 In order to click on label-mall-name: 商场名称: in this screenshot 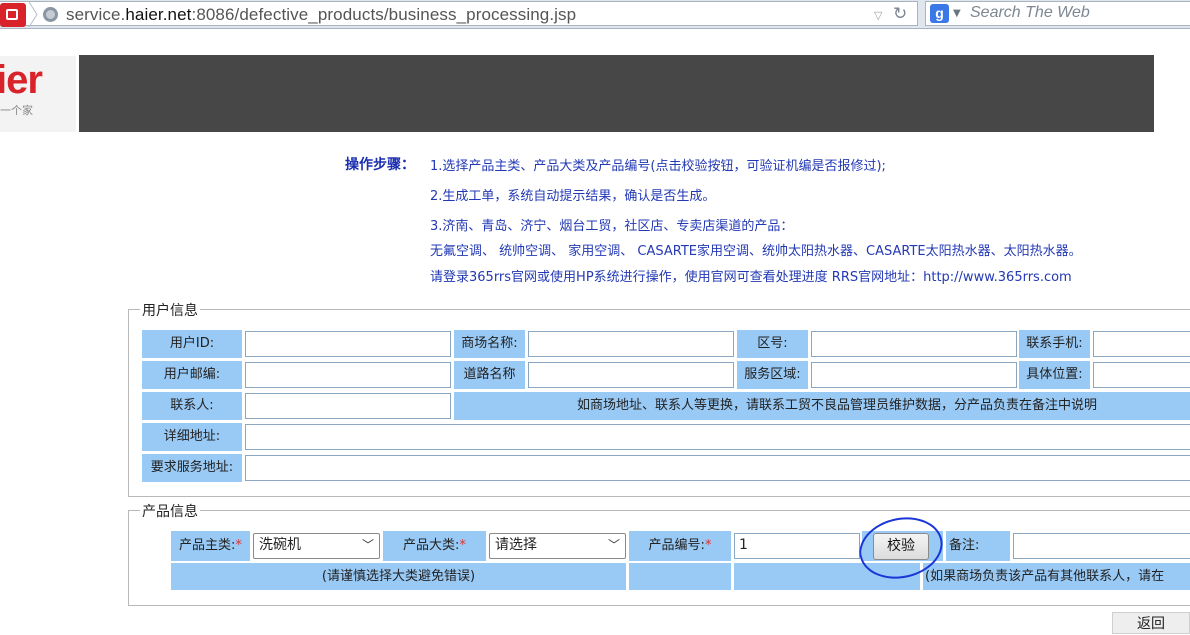, I will do `click(489, 344)`.